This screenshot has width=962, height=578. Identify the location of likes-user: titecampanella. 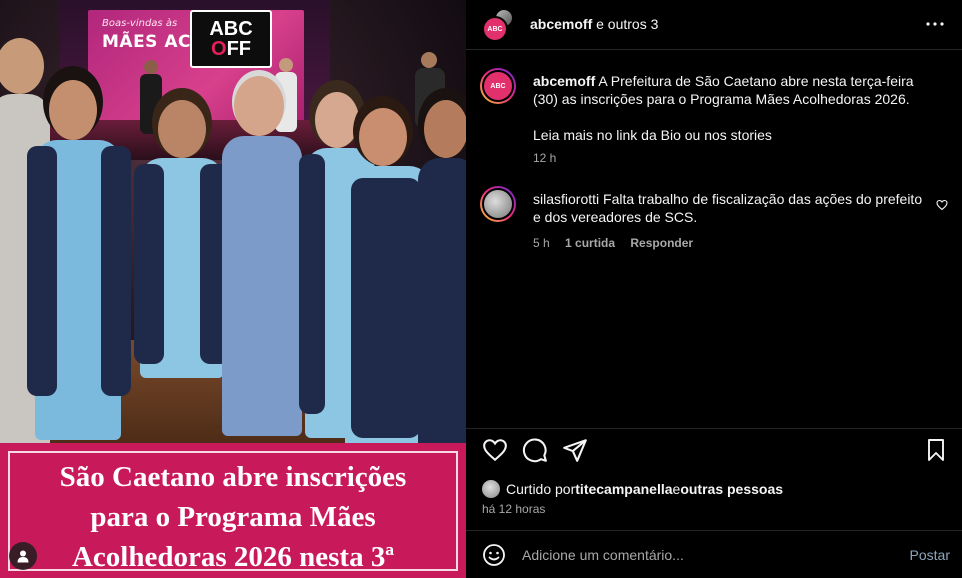
(623, 489).